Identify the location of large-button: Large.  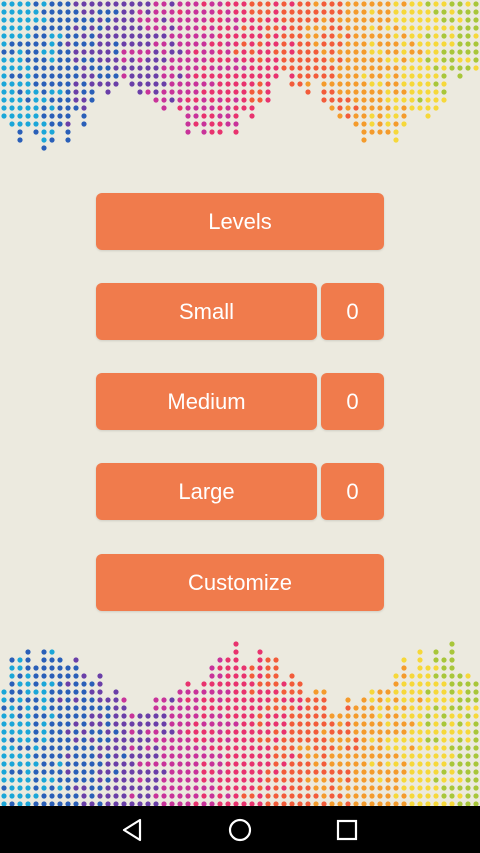
(206, 491).